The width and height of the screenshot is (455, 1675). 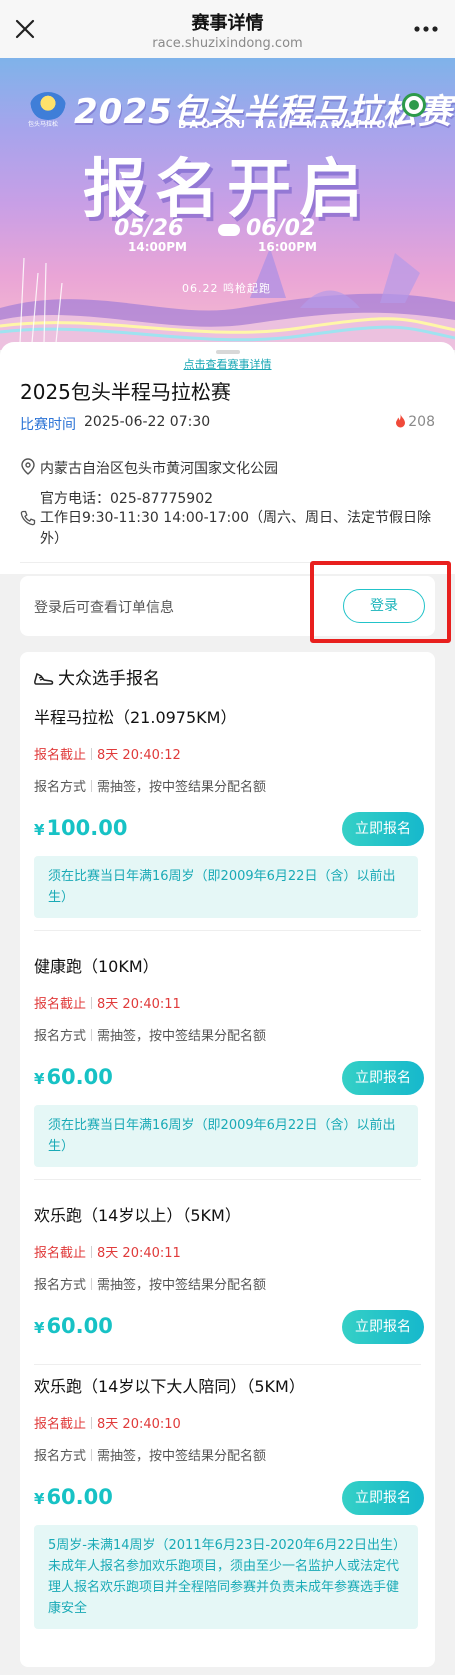 I want to click on race-time: 2025-06-22 07:30, so click(x=147, y=422).